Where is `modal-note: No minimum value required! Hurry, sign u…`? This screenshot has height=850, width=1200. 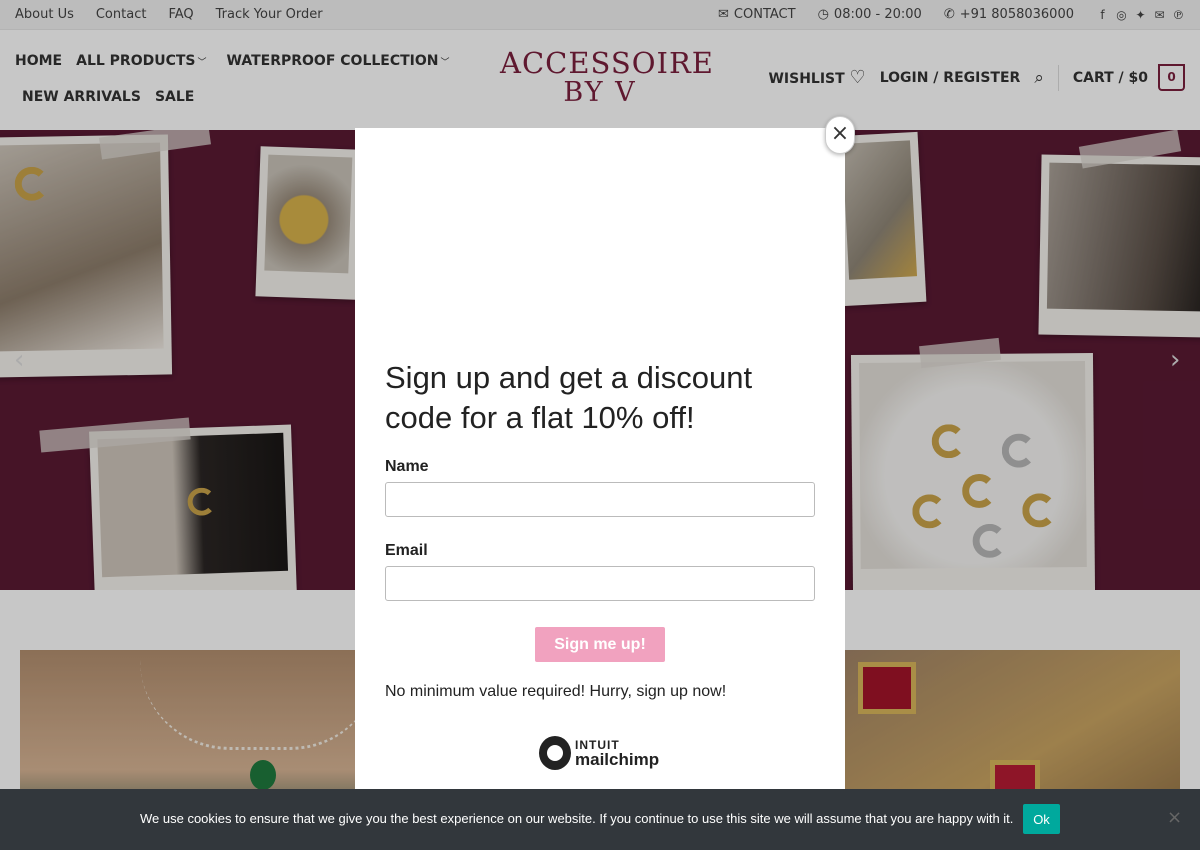 modal-note: No minimum value required! Hurry, sign u… is located at coordinates (556, 691).